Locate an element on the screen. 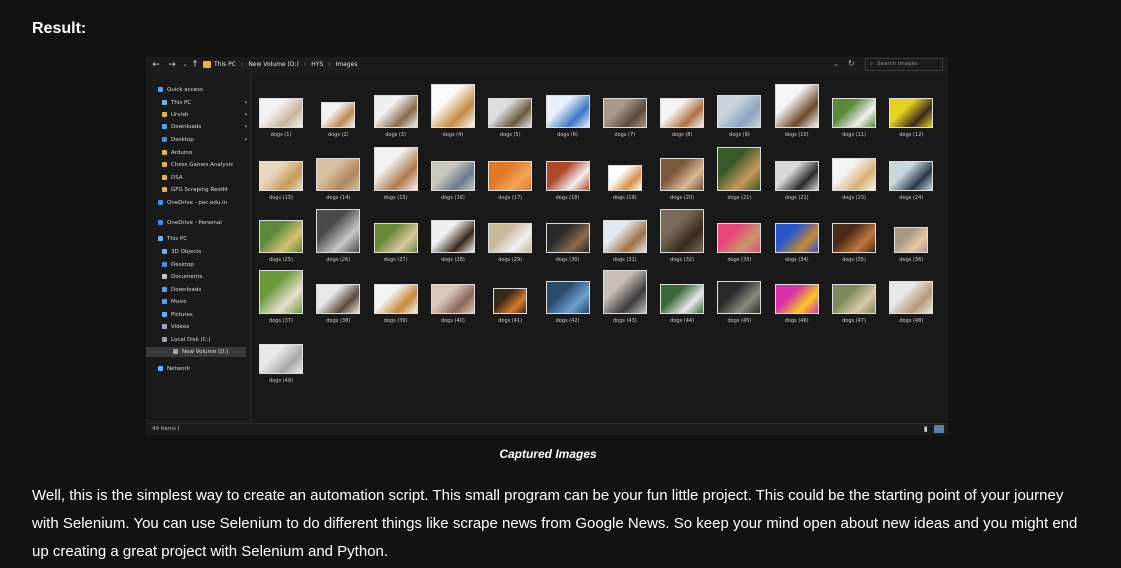 The width and height of the screenshot is (1121, 568). breadcrumb-item: Images is located at coordinates (347, 64).